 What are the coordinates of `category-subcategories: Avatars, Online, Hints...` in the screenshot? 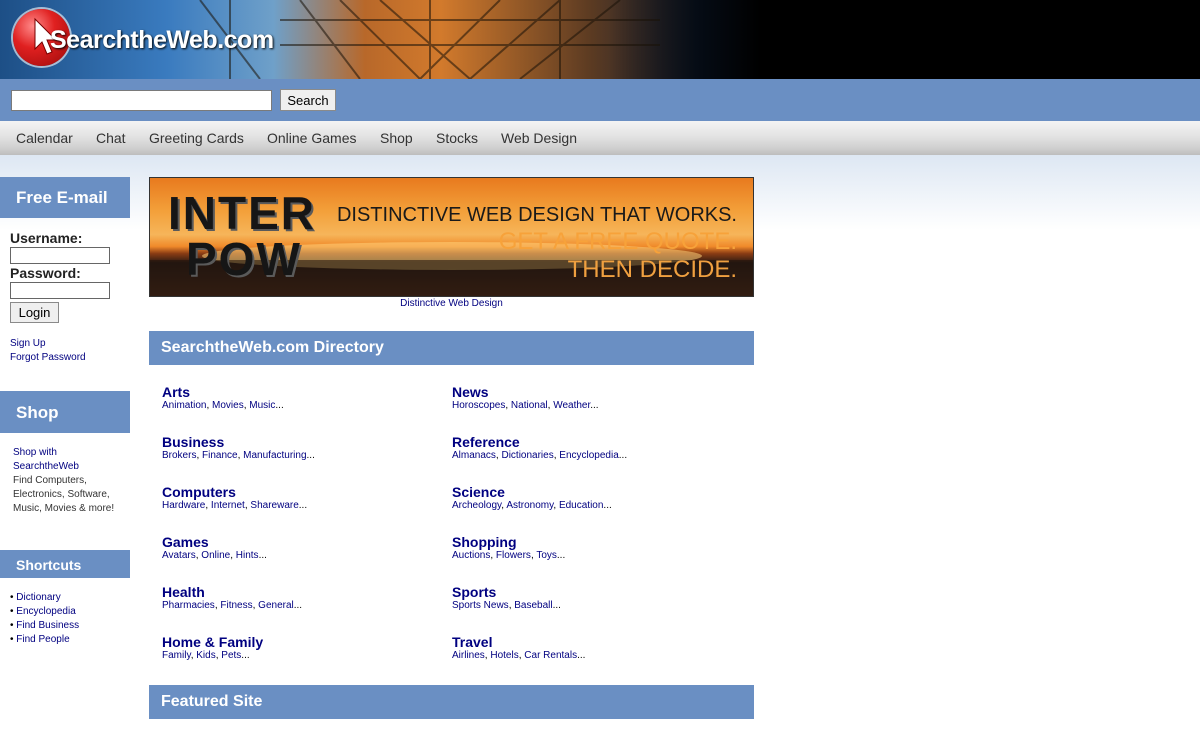 It's located at (214, 555).